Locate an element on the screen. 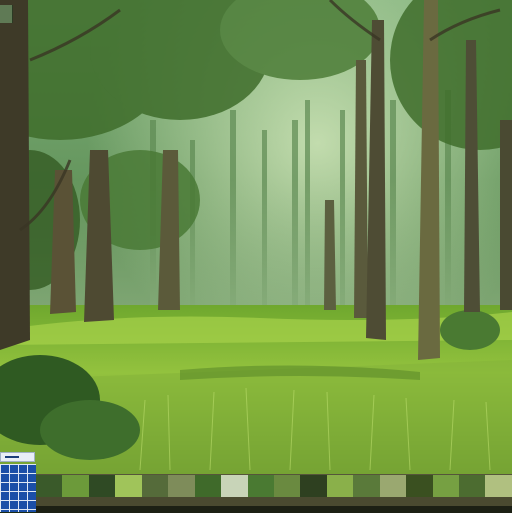 This screenshot has width=512, height=513. corner-indicator is located at coordinates (6, 14).